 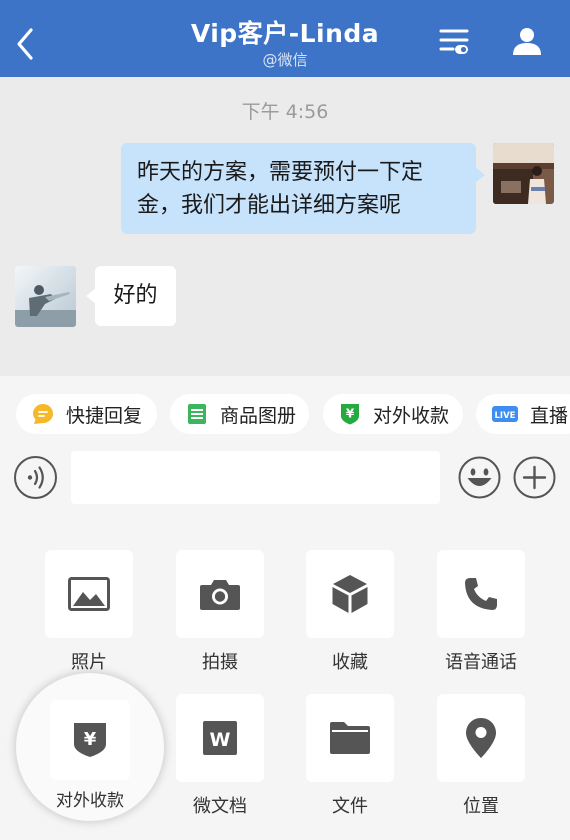 I want to click on action-external-payment: ¥, so click(x=90, y=740).